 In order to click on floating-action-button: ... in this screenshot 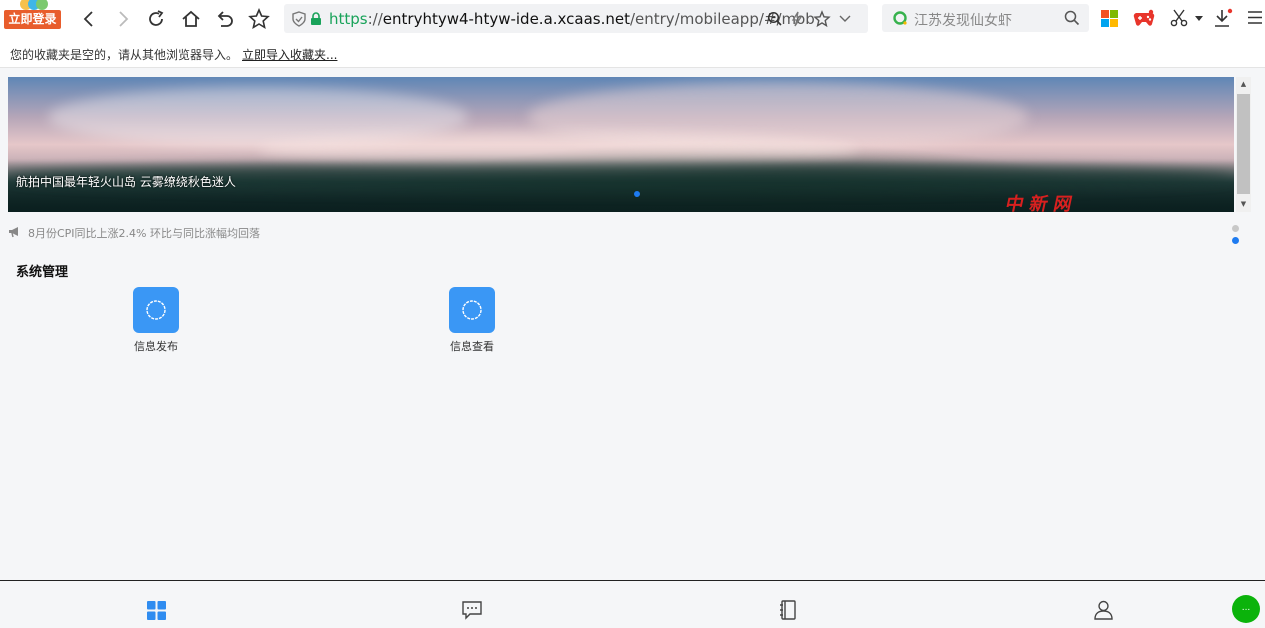, I will do `click(1246, 609)`.